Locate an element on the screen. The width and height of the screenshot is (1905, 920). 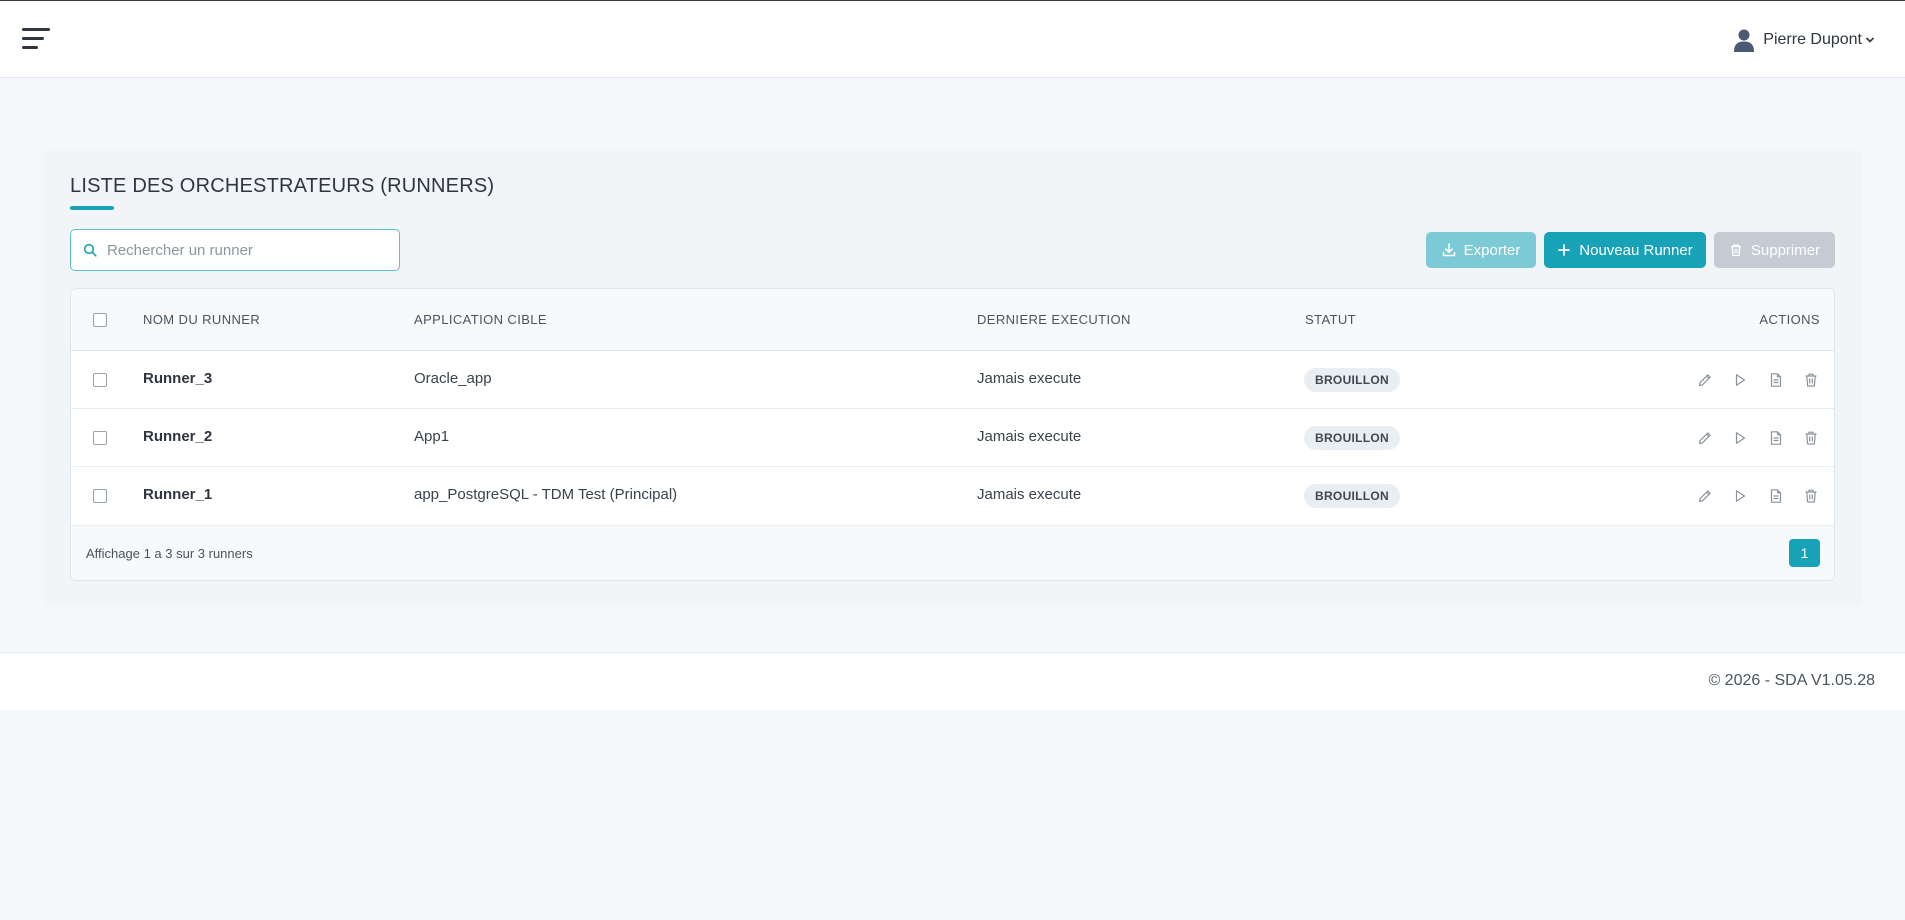
user-menu: Pierre Dupont is located at coordinates (1804, 40).